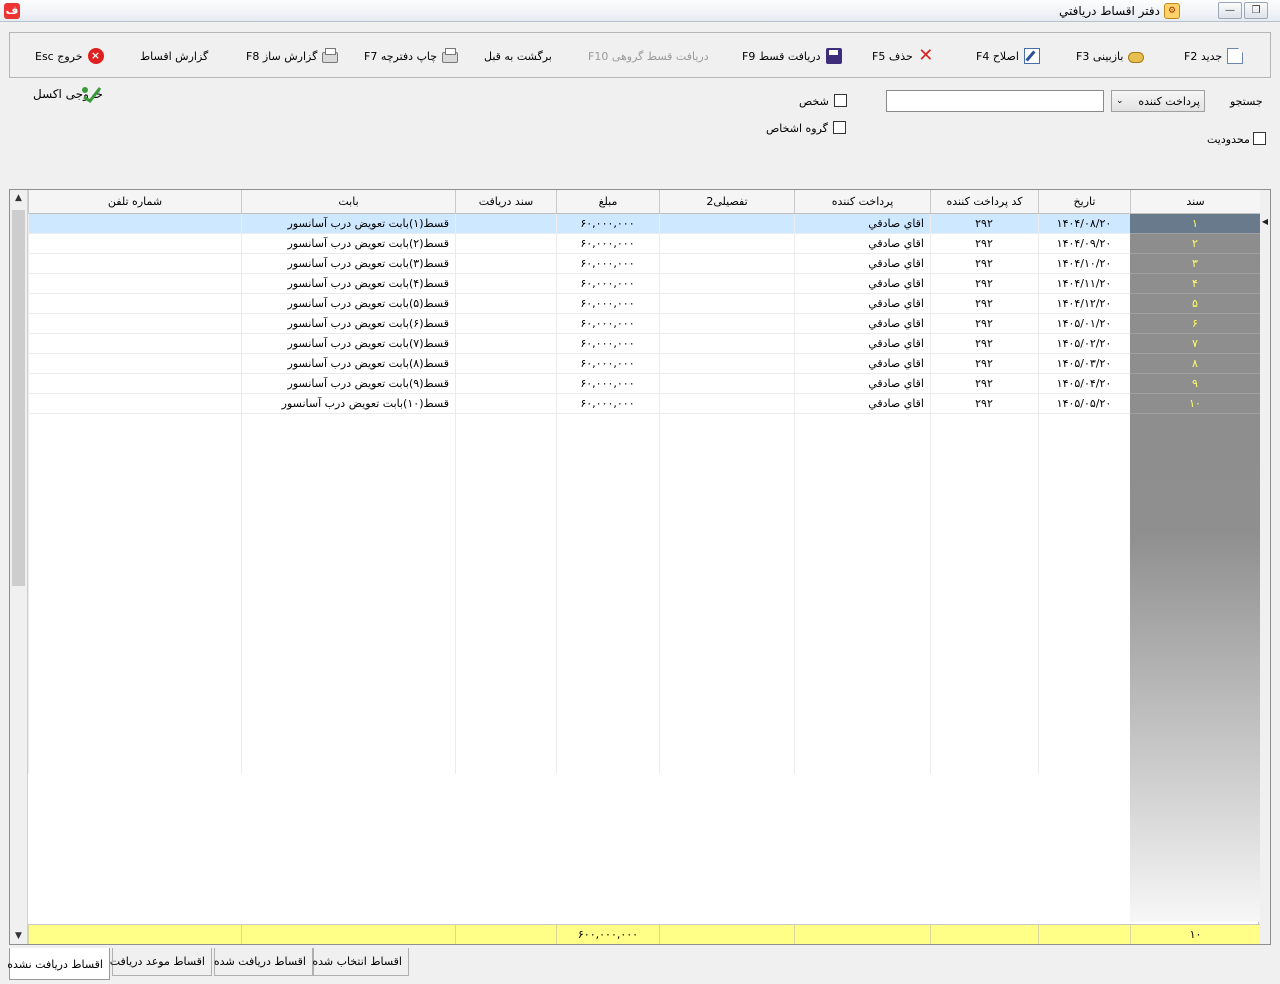  Describe the element at coordinates (330, 55) in the screenshot. I see `printer-icon` at that location.